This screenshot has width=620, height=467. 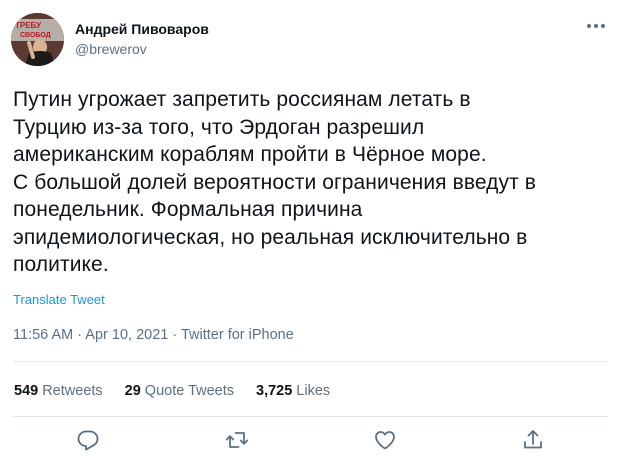 I want to click on likes-stat: 3,725 Likes, so click(x=293, y=391).